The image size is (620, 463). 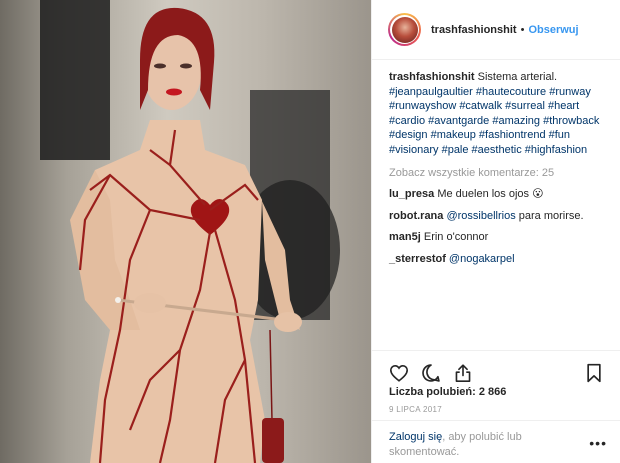 I want to click on comment-item: robot.rana @rossibellrios para morirse., so click(x=501, y=216).